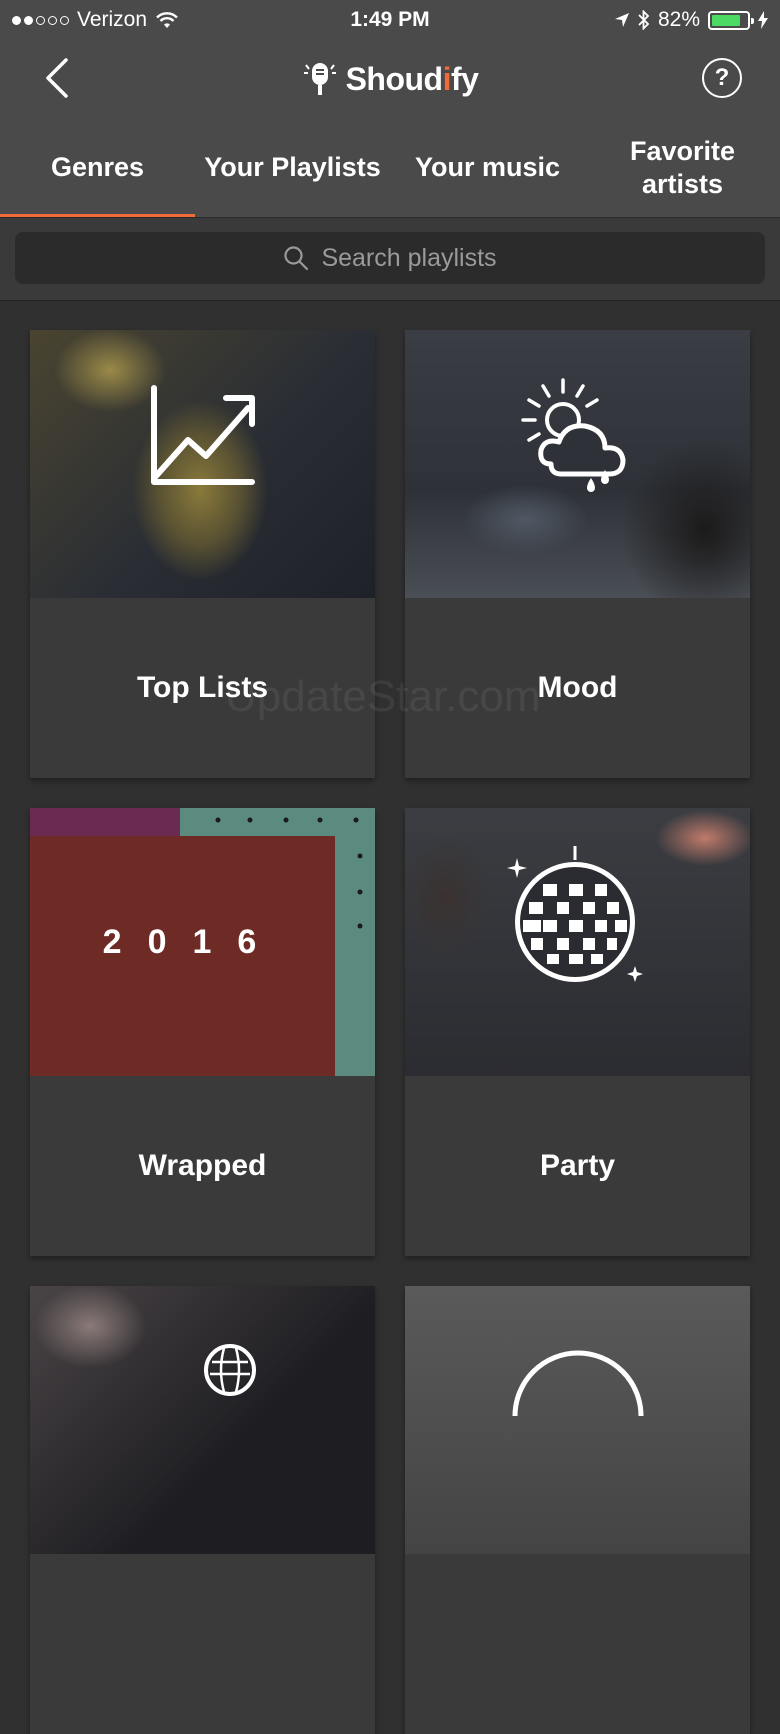  I want to click on nav-bar: Shoudify ?, so click(390, 79).